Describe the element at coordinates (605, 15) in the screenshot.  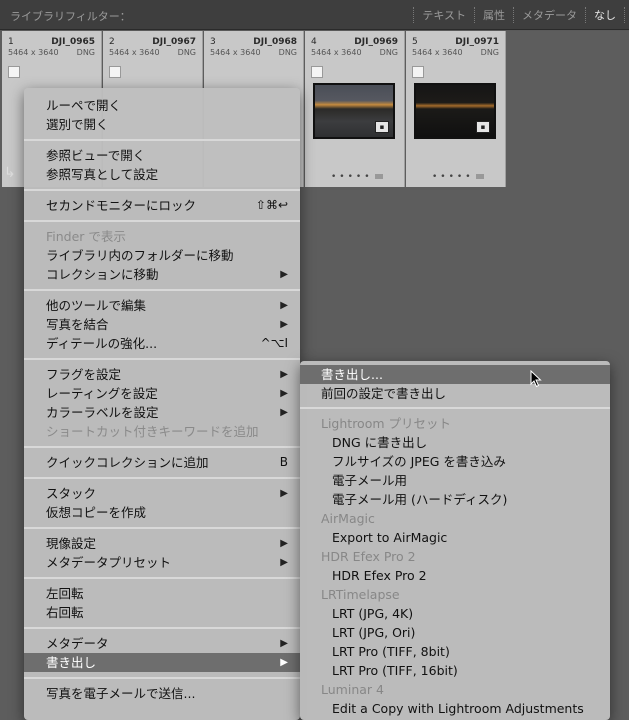
I see `filter-tab-none: なし` at that location.